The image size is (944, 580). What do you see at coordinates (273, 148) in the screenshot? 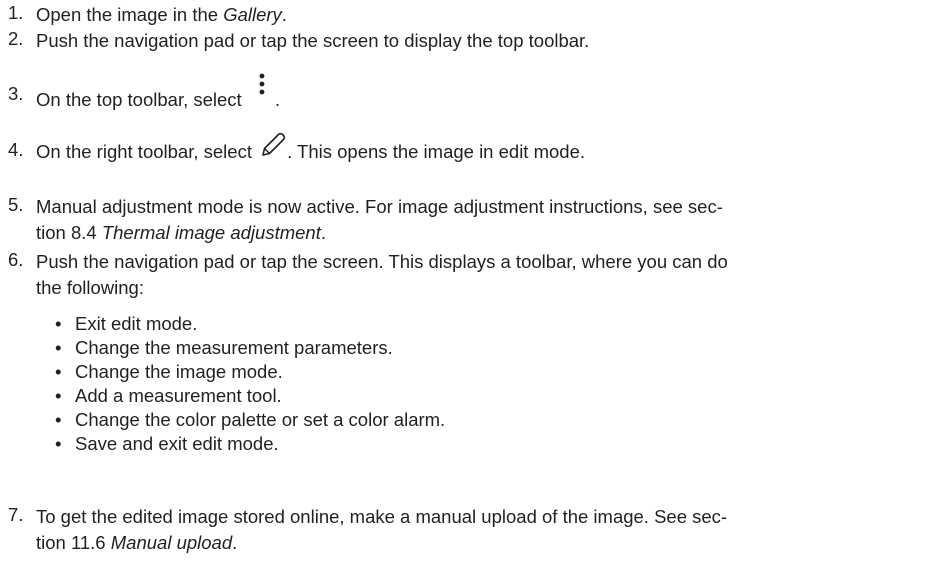
I see `pencil-edit-icon` at bounding box center [273, 148].